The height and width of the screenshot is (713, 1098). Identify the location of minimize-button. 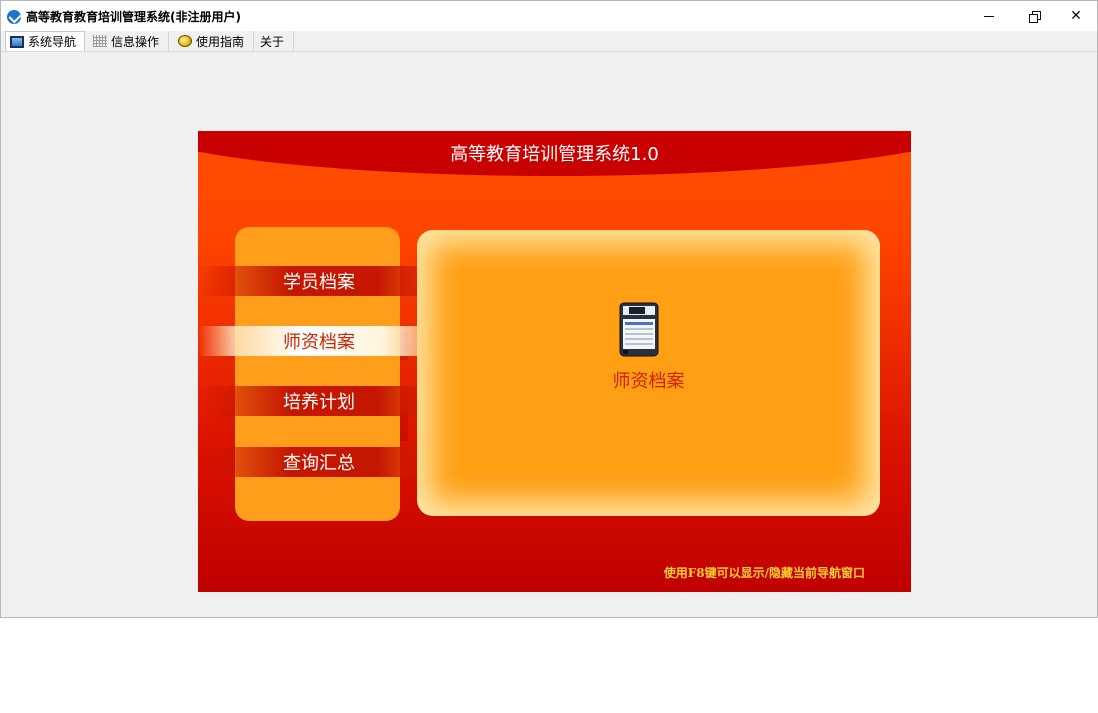
(989, 16).